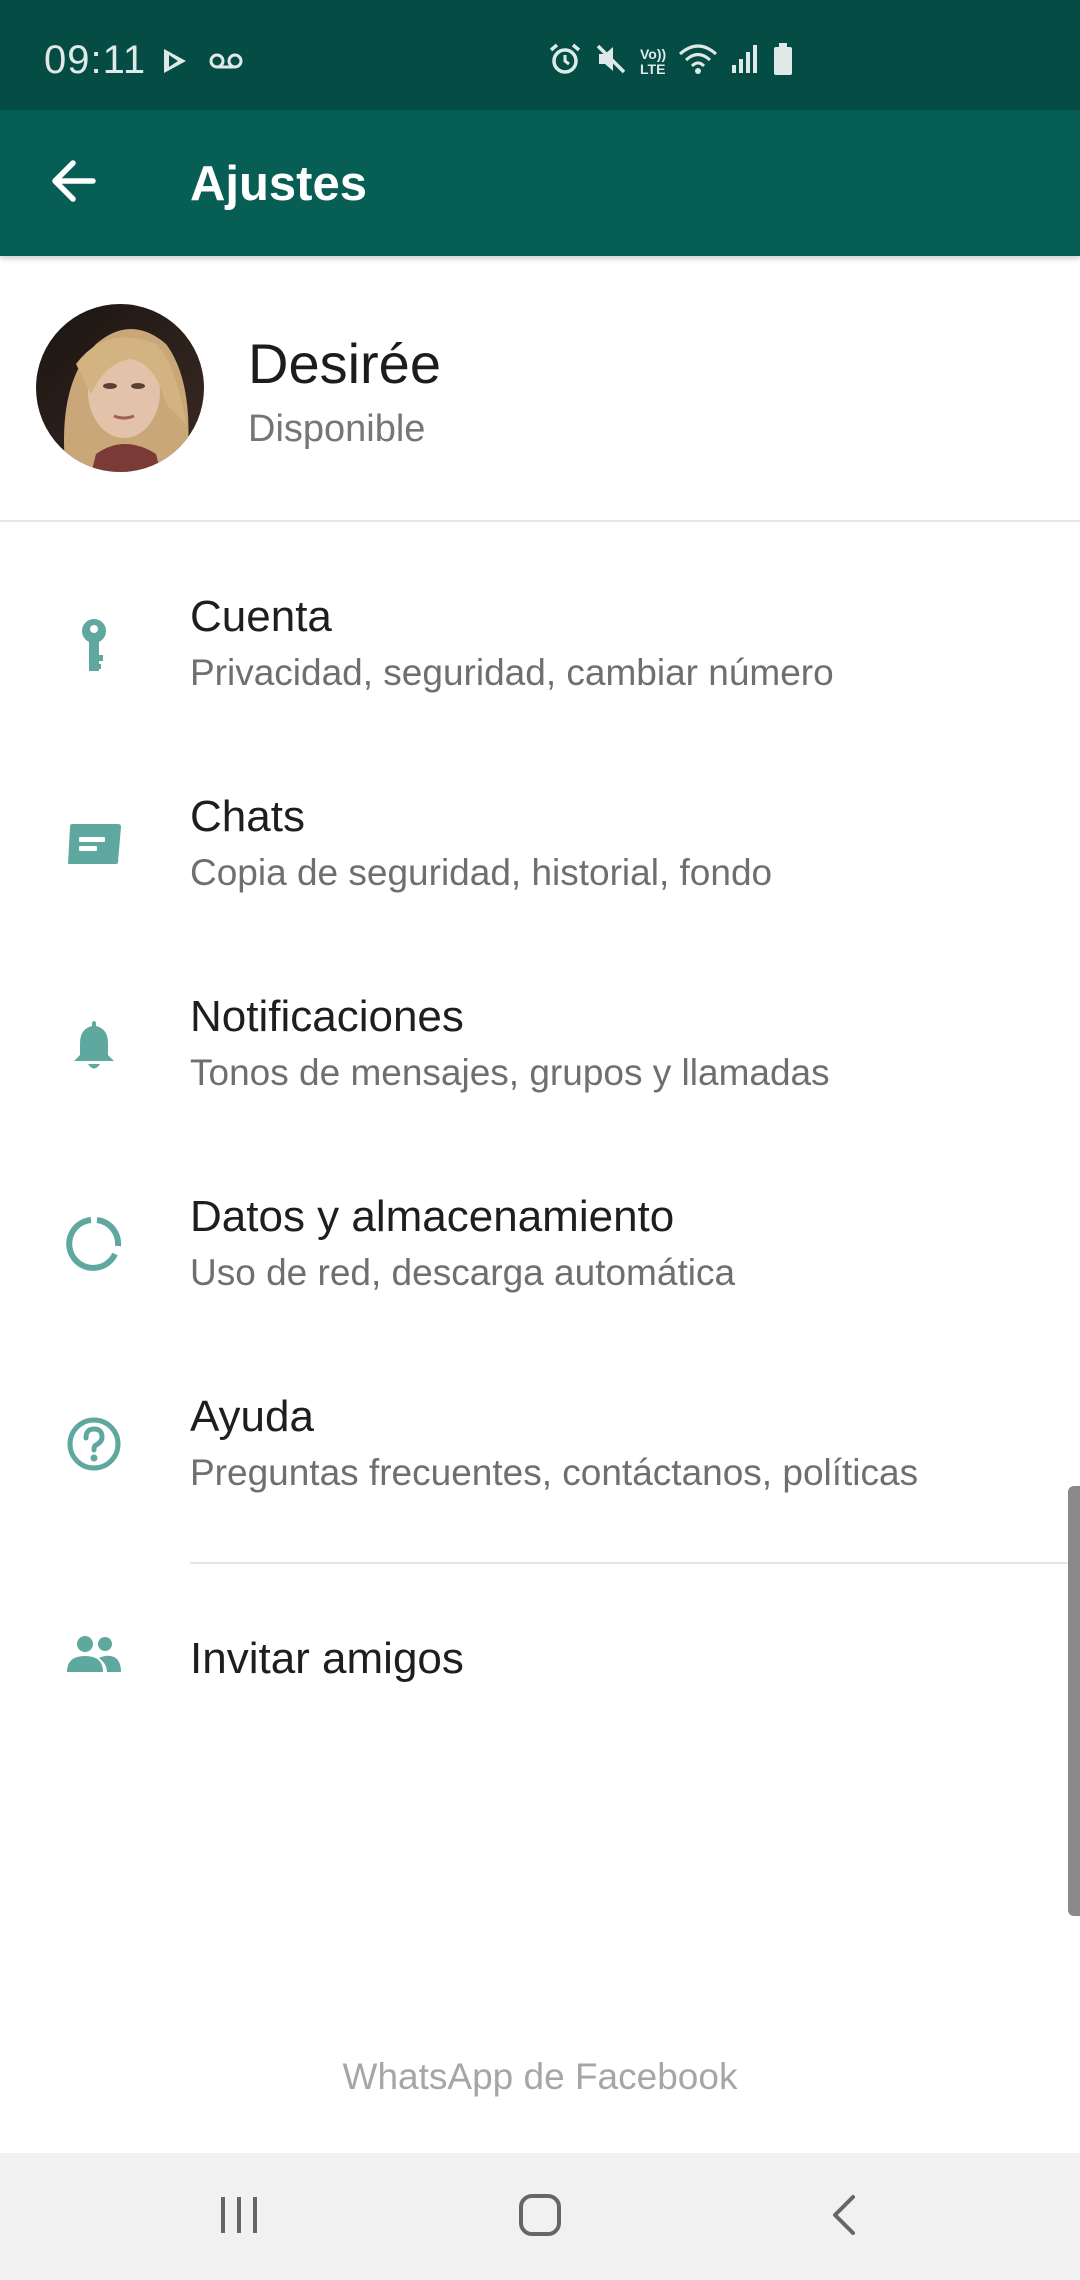  I want to click on nav-bar, so click(540, 2216).